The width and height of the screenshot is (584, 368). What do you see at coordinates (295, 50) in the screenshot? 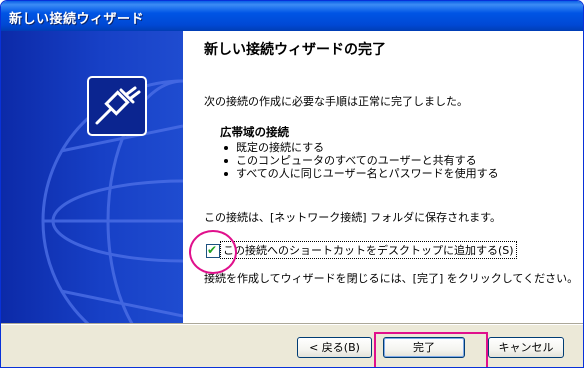
I see `page-heading: 新しい接続ウィザードの完了` at bounding box center [295, 50].